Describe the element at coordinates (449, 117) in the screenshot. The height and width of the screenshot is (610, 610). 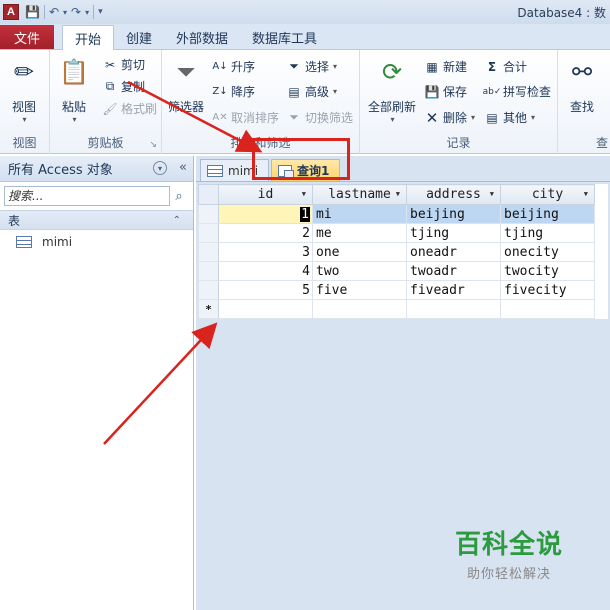
I see `delete-record-button: ✕ 删除 ▾` at that location.